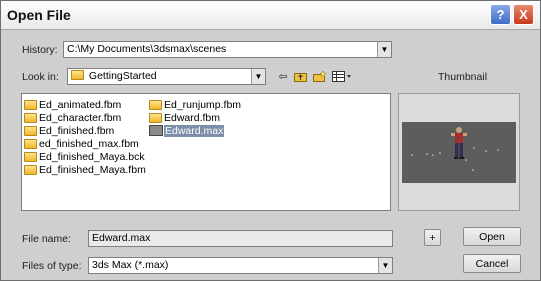  I want to click on max-file-icon, so click(156, 130).